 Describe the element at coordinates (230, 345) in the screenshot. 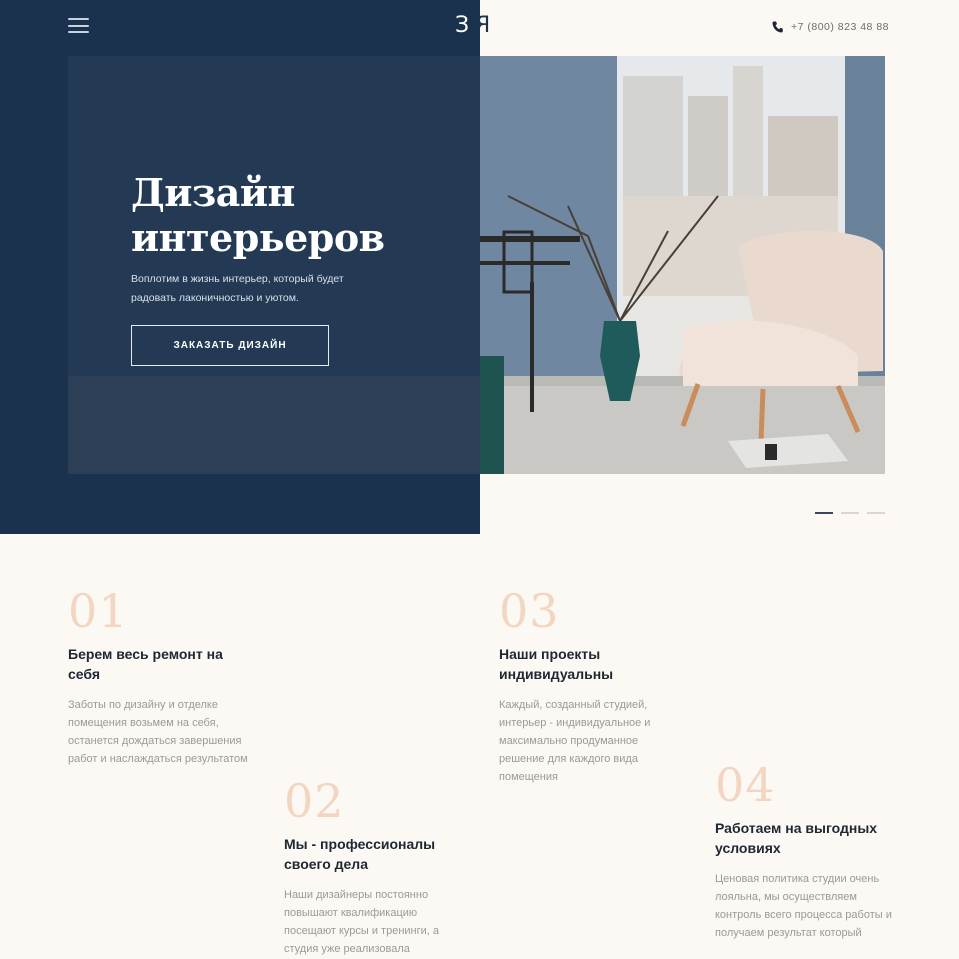

I see `order-design-button: ЗАКАЗАТЬ ДИЗАЙН` at that location.